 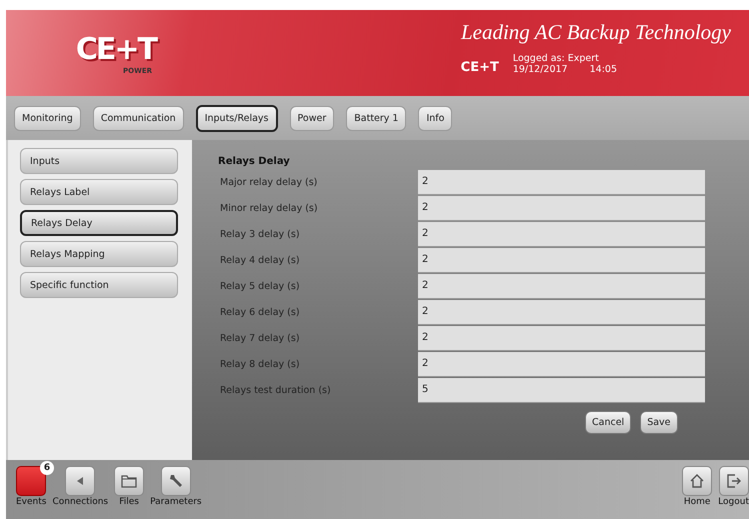 What do you see at coordinates (129, 502) in the screenshot?
I see `toolbar-label: Files` at bounding box center [129, 502].